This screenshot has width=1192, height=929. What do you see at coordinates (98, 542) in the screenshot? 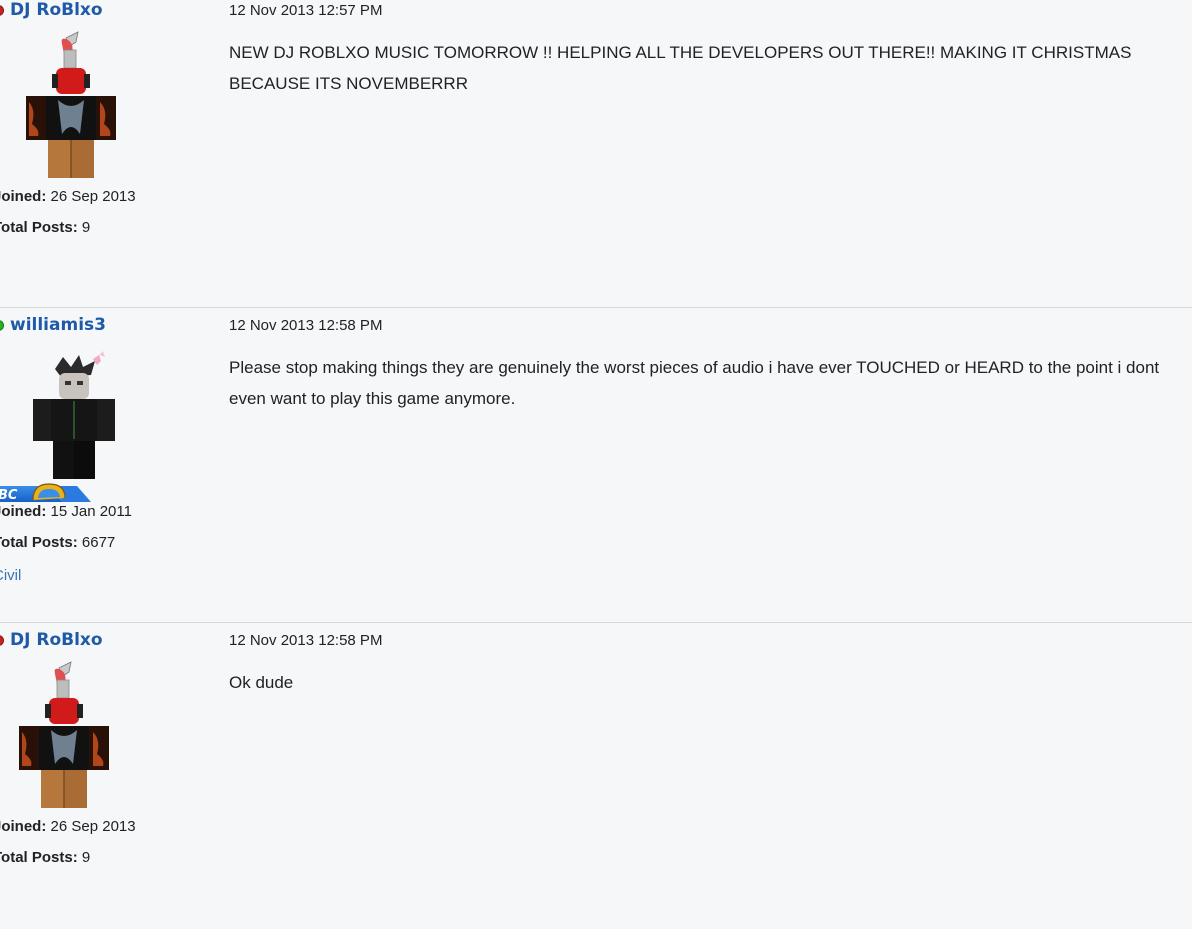
I see `total-posts-value: 6677` at bounding box center [98, 542].